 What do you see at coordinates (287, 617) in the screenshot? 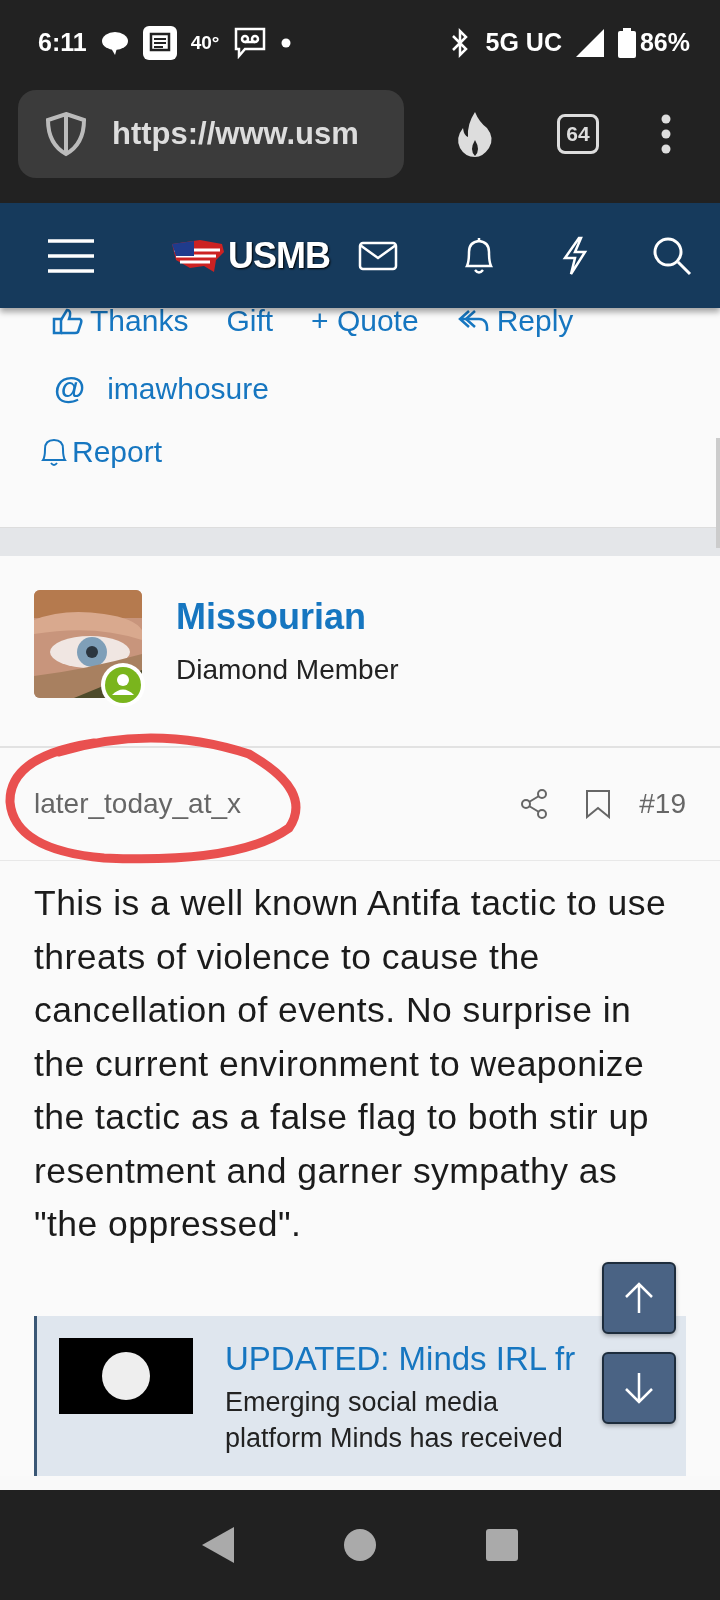
I see `author-name: Missourian` at bounding box center [287, 617].